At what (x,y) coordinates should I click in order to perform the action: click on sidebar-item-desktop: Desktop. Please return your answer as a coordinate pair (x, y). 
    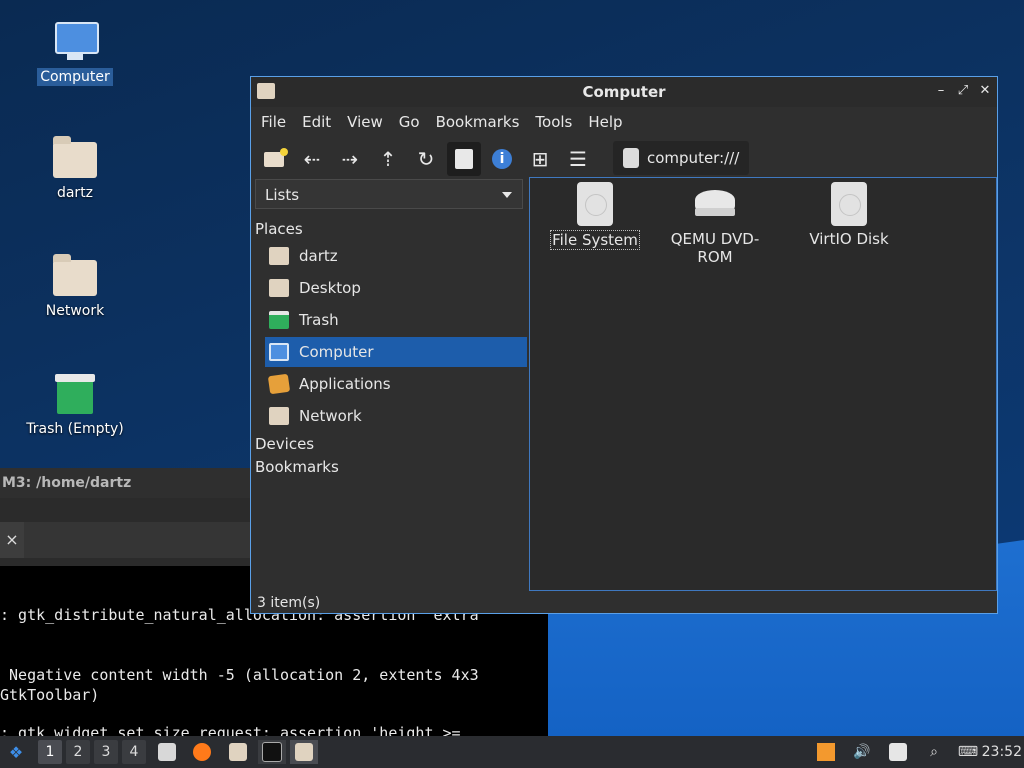
    Looking at the image, I should click on (396, 288).